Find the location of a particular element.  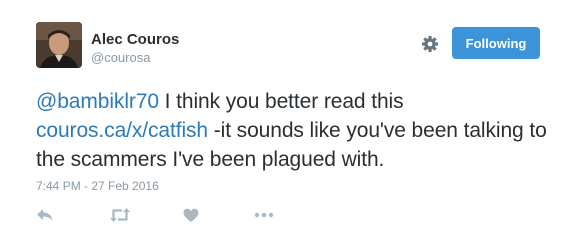

url-link: couros.ca/x/catfish is located at coordinates (122, 130).